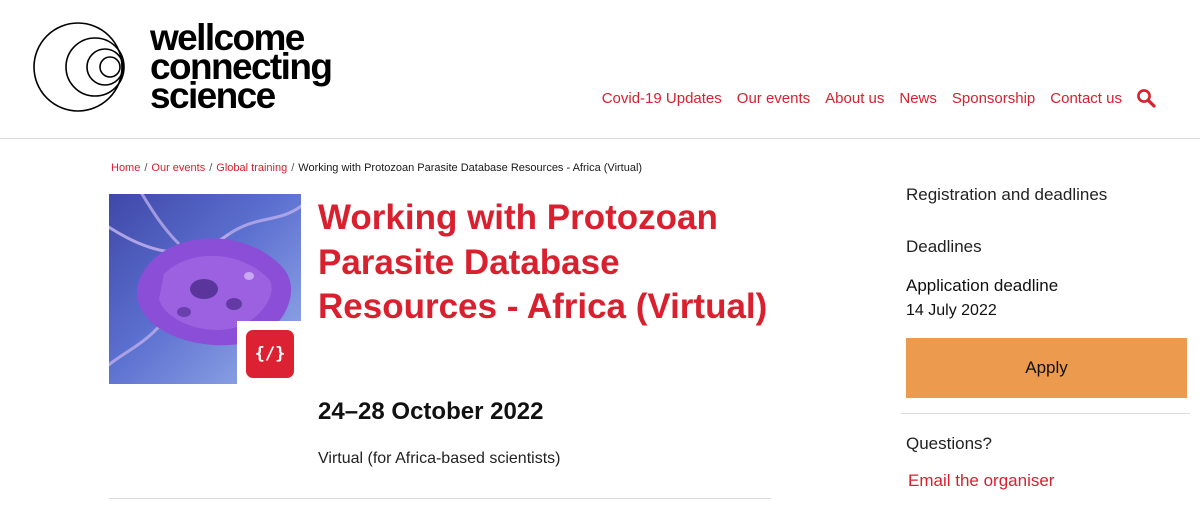 The width and height of the screenshot is (1200, 509). Describe the element at coordinates (178, 168) in the screenshot. I see `breadcrumb-our-events: Our events` at that location.